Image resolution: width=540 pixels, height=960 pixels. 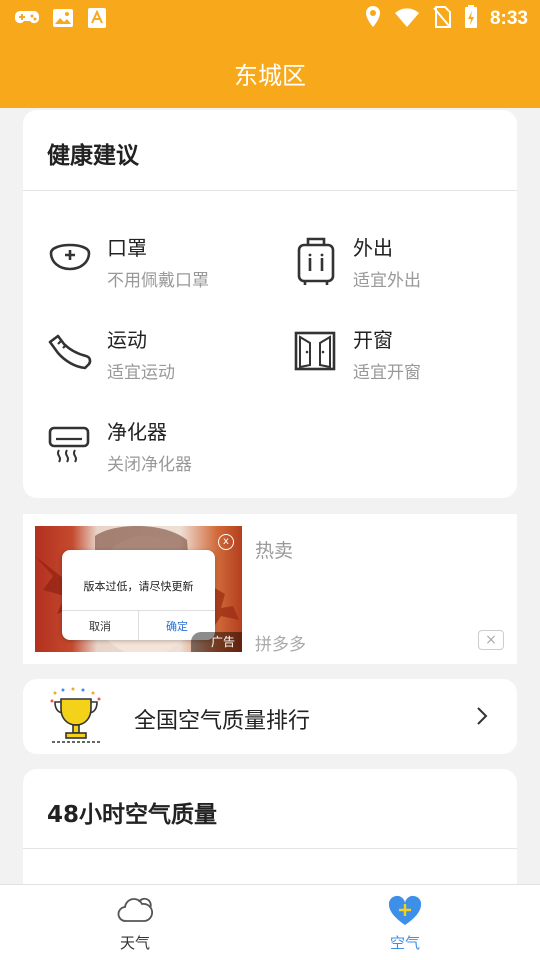 I want to click on tip-mask: 口罩 不用佩戴口罩, so click(x=157, y=267).